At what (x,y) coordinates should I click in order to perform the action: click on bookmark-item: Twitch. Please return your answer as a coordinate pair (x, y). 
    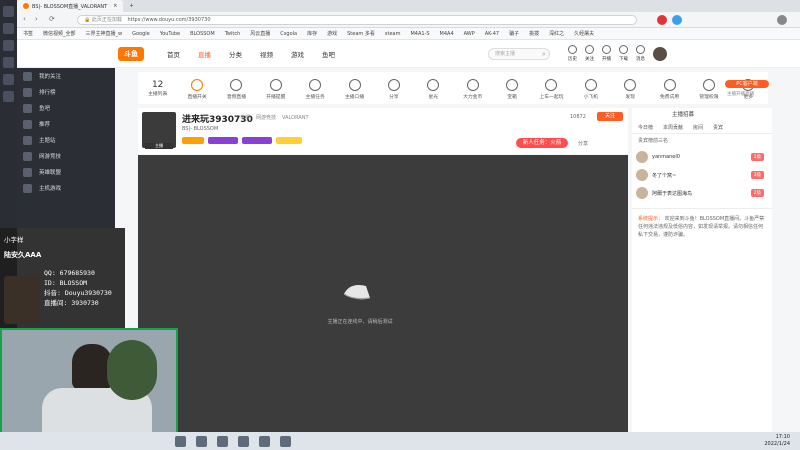
    Looking at the image, I should click on (233, 34).